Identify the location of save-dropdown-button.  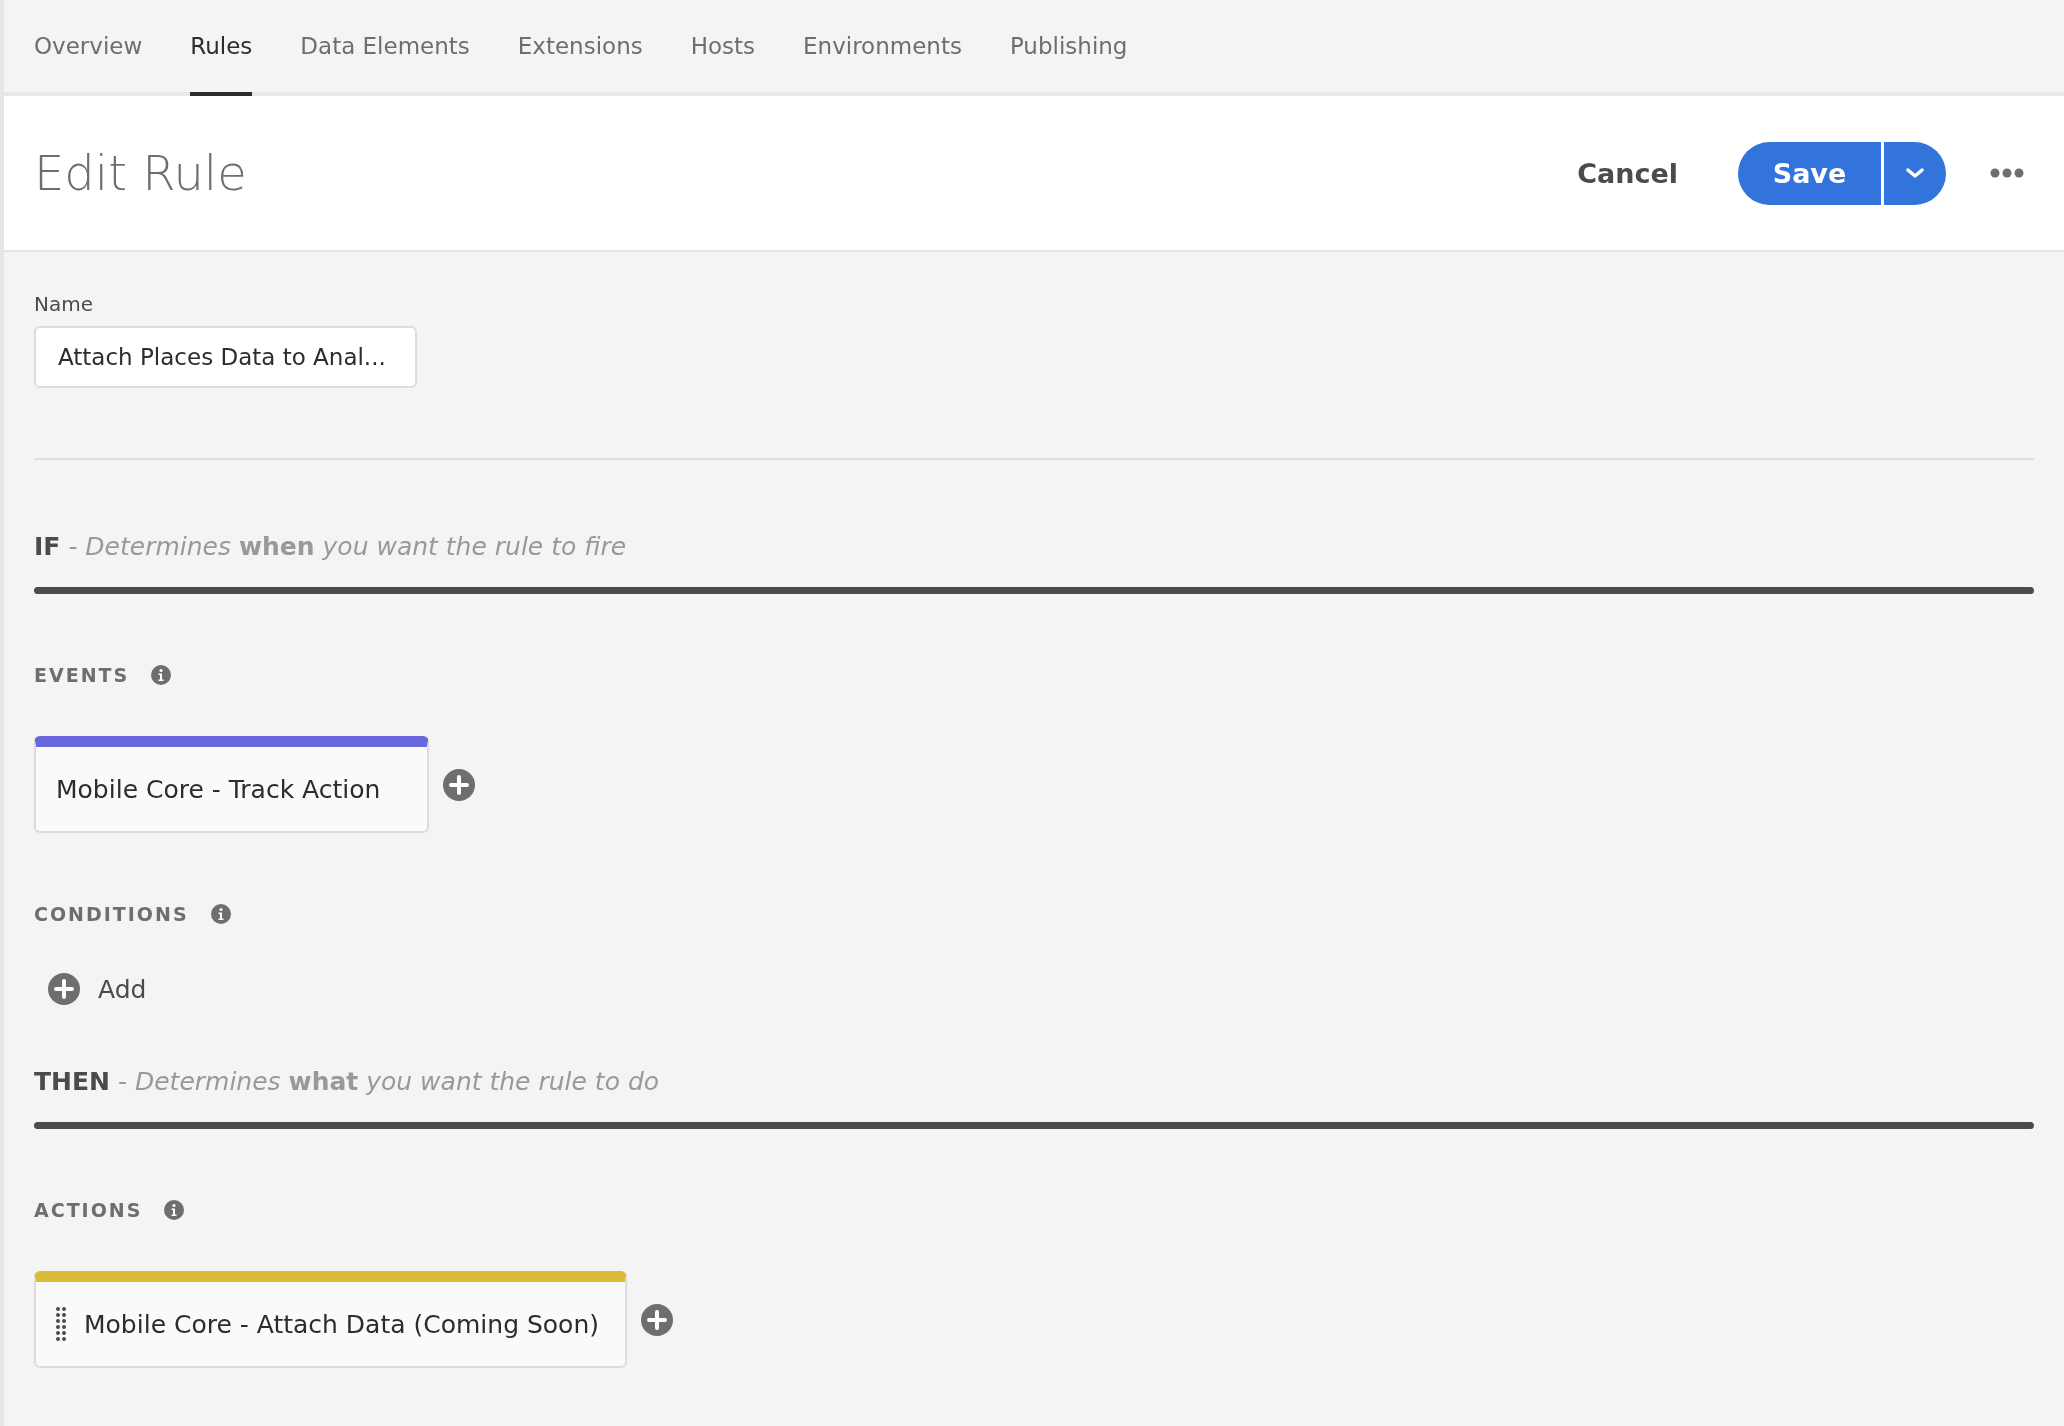
(1915, 173).